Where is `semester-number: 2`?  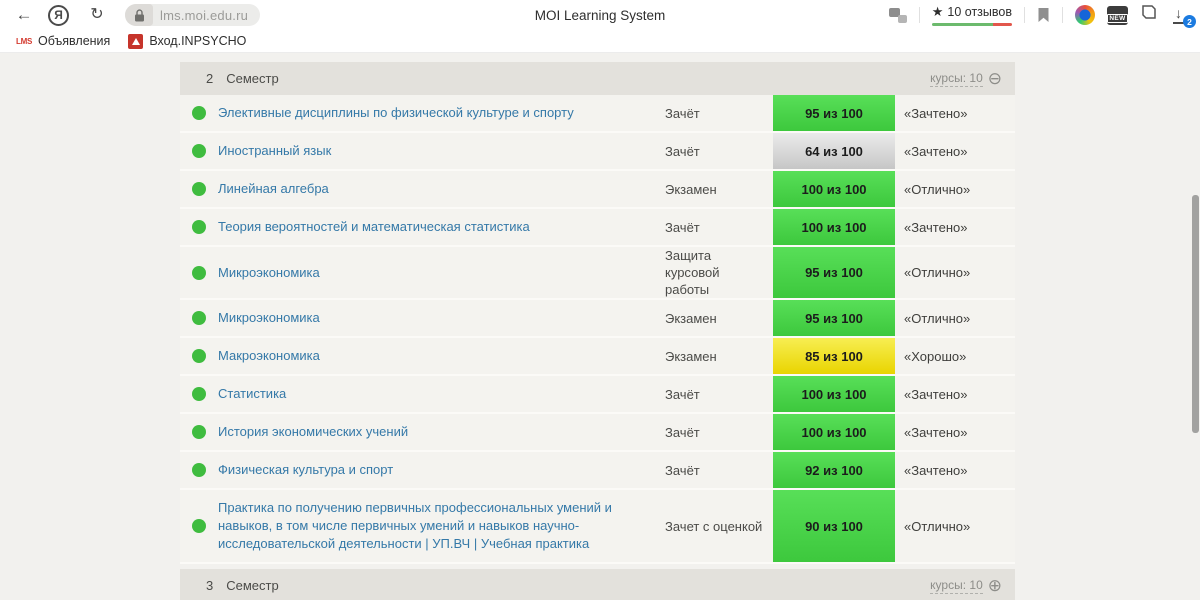 semester-number: 2 is located at coordinates (210, 78).